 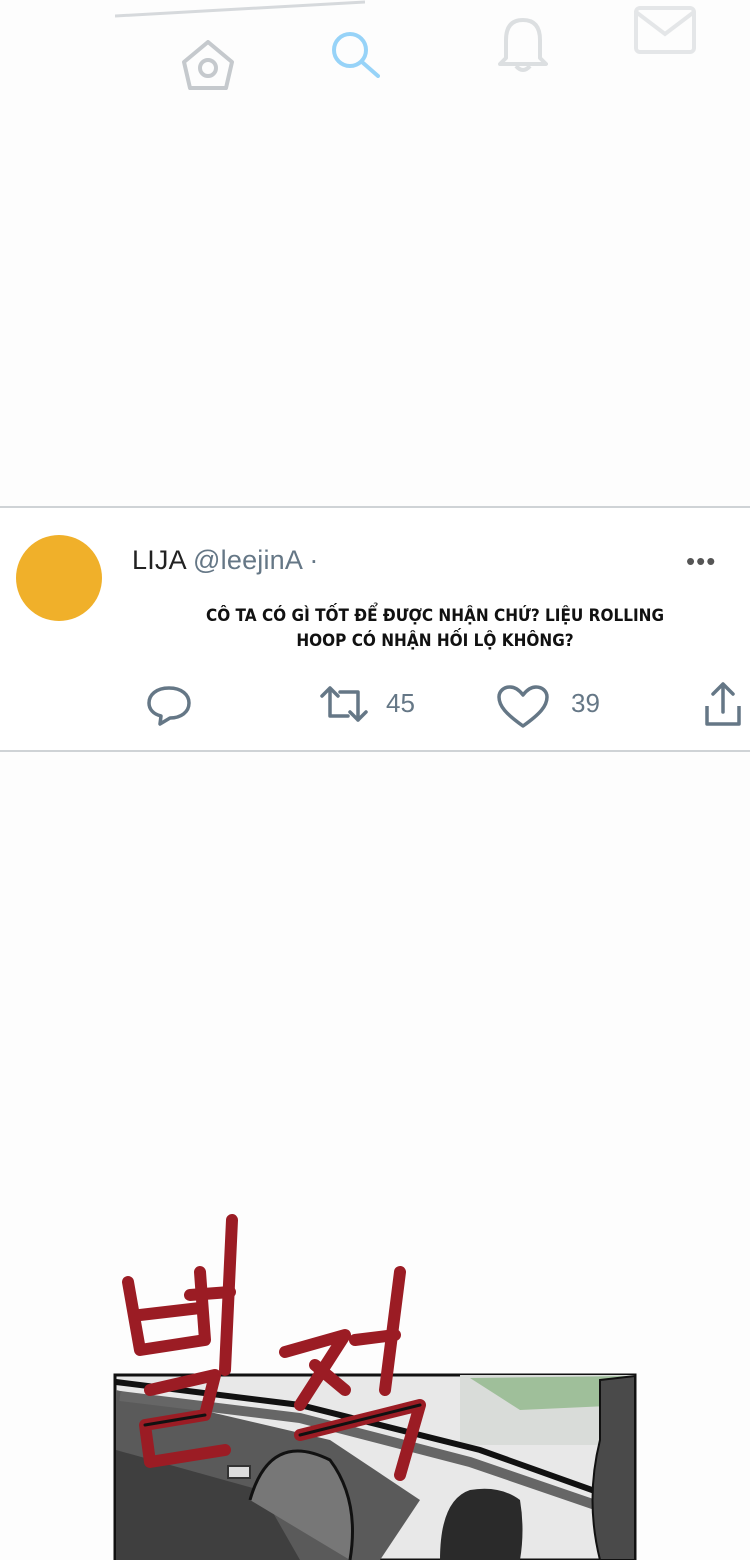 I want to click on bell-icon, so click(x=523, y=44).